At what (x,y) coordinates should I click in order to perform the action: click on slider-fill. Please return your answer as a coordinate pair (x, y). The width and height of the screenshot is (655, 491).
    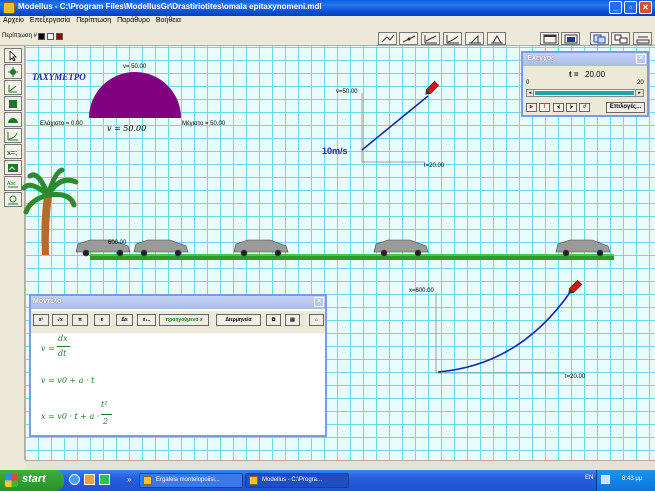
    Looking at the image, I should click on (584, 93).